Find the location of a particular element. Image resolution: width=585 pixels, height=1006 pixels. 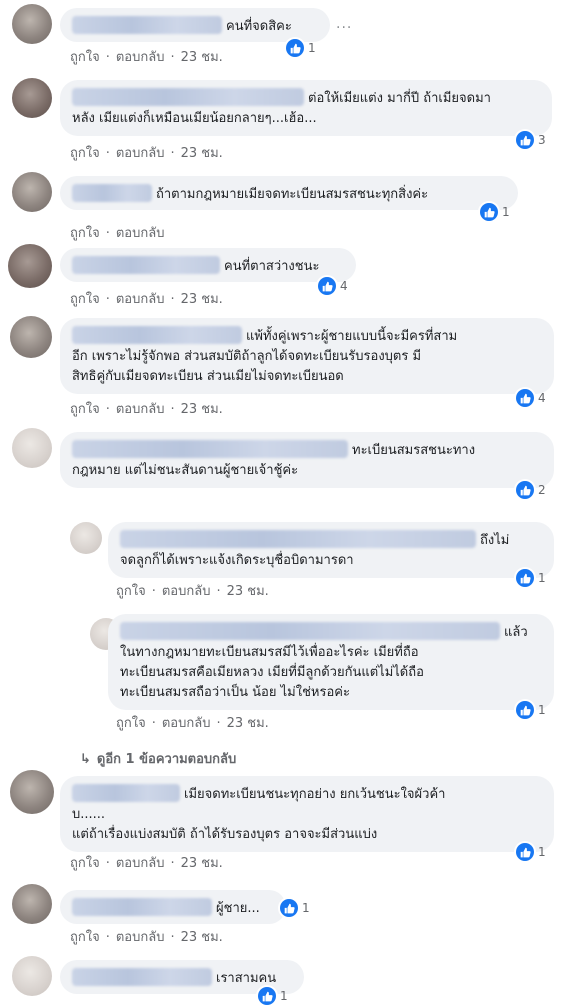

comment-bubble: คนที่จดสิคะ is located at coordinates (195, 25).